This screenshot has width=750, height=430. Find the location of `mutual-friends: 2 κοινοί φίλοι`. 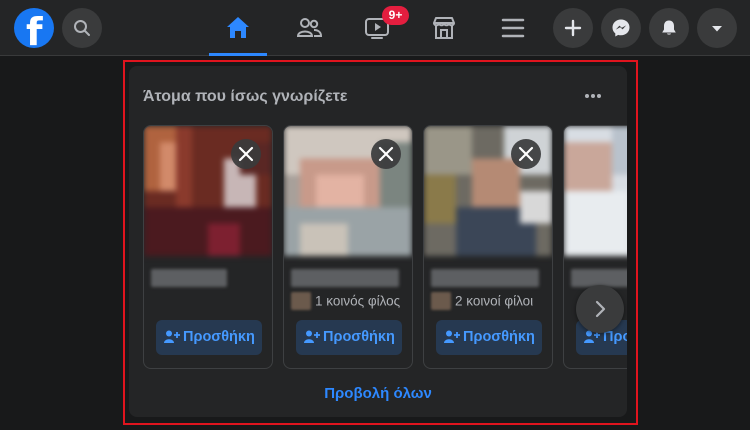

mutual-friends: 2 κοινοί φίλοι is located at coordinates (482, 301).